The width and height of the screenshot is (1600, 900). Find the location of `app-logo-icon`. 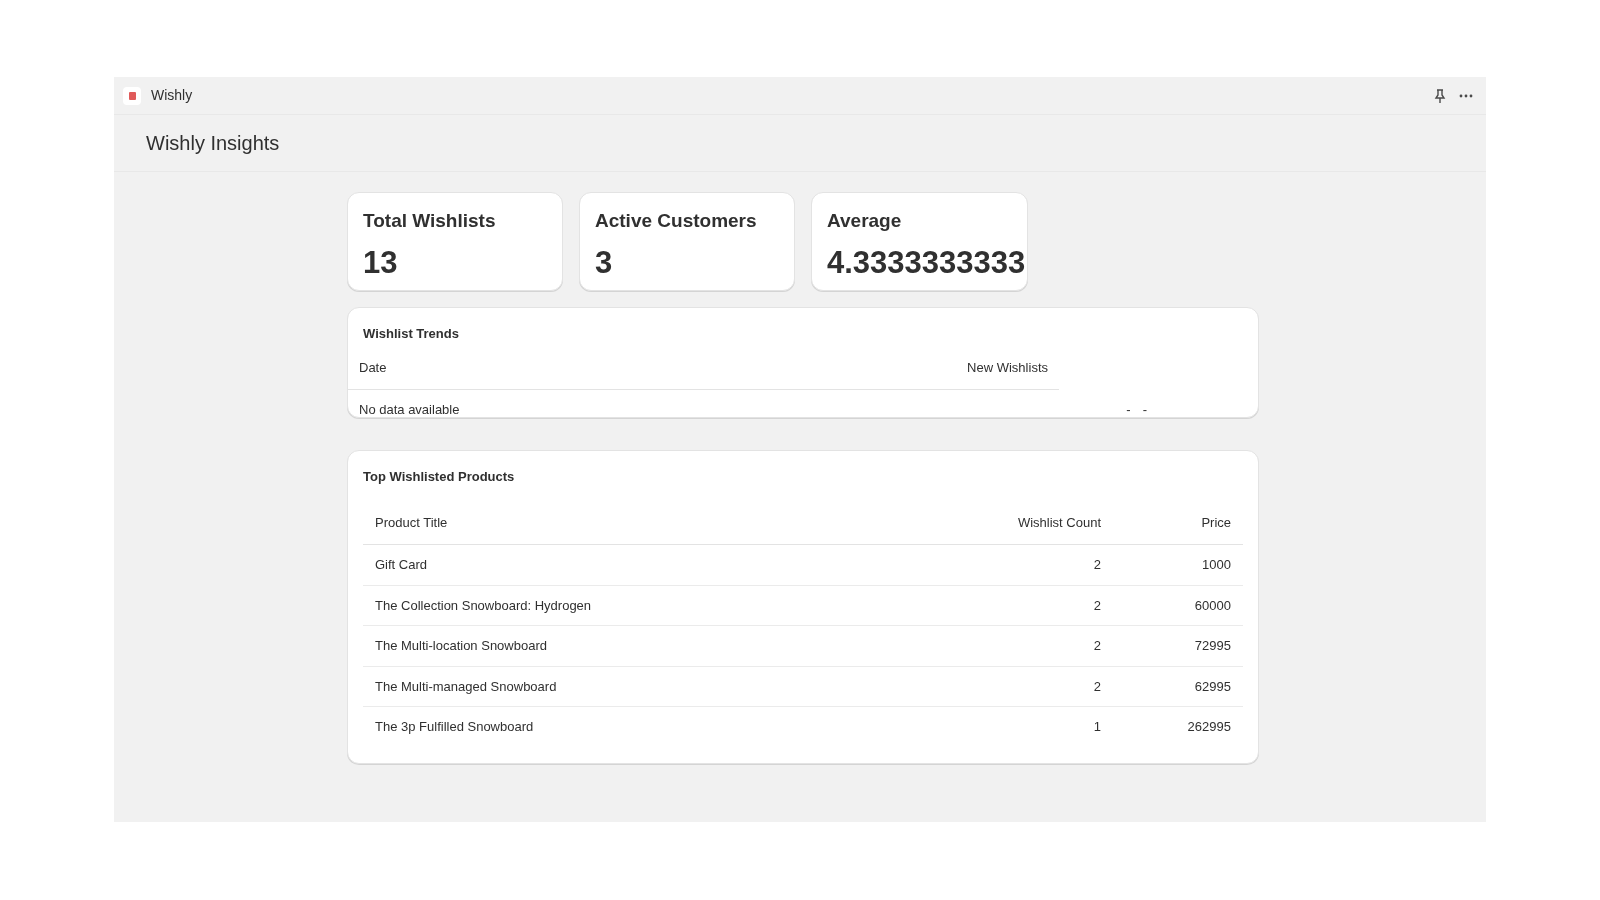

app-logo-icon is located at coordinates (132, 95).